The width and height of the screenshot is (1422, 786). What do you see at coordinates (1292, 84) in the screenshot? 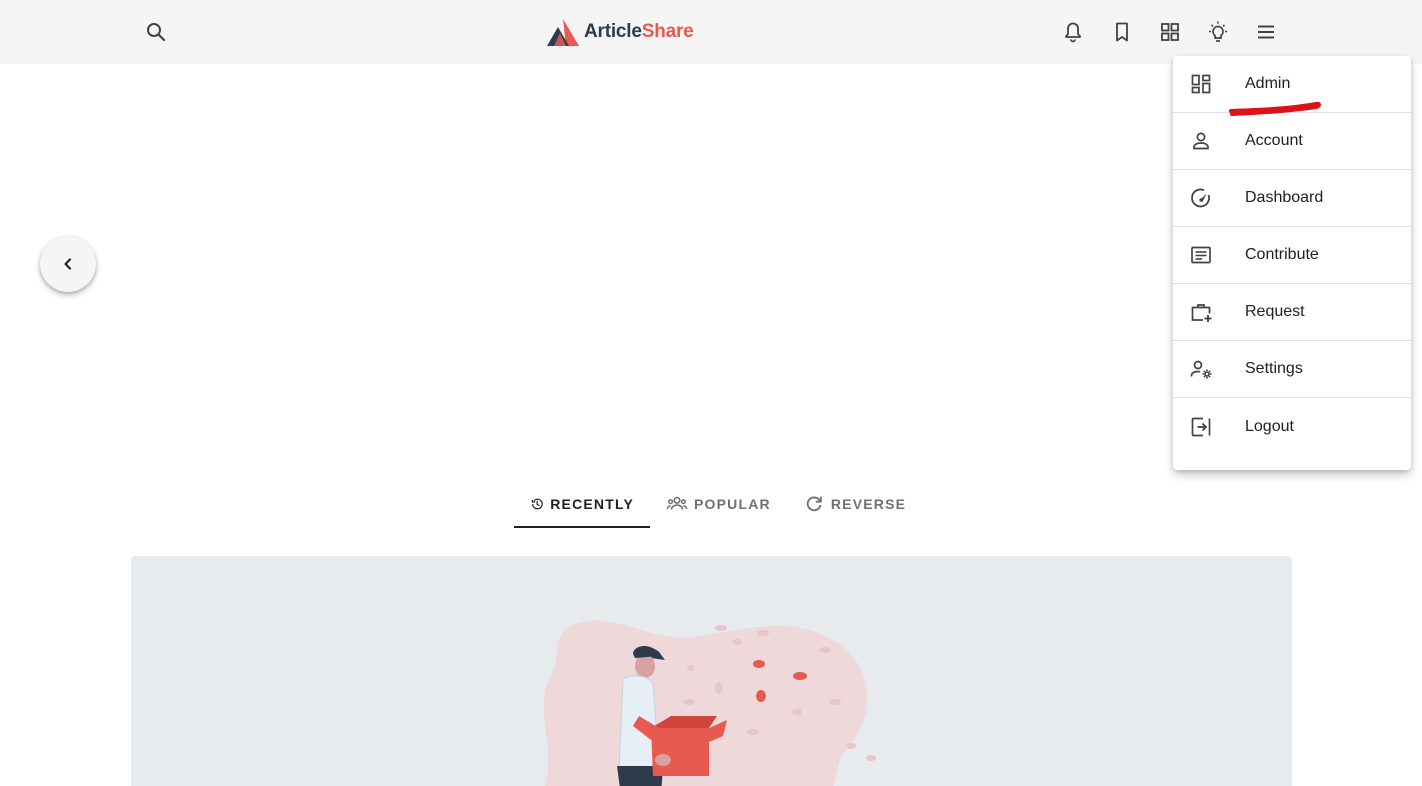
I see `menu-item-admin: Admin` at bounding box center [1292, 84].